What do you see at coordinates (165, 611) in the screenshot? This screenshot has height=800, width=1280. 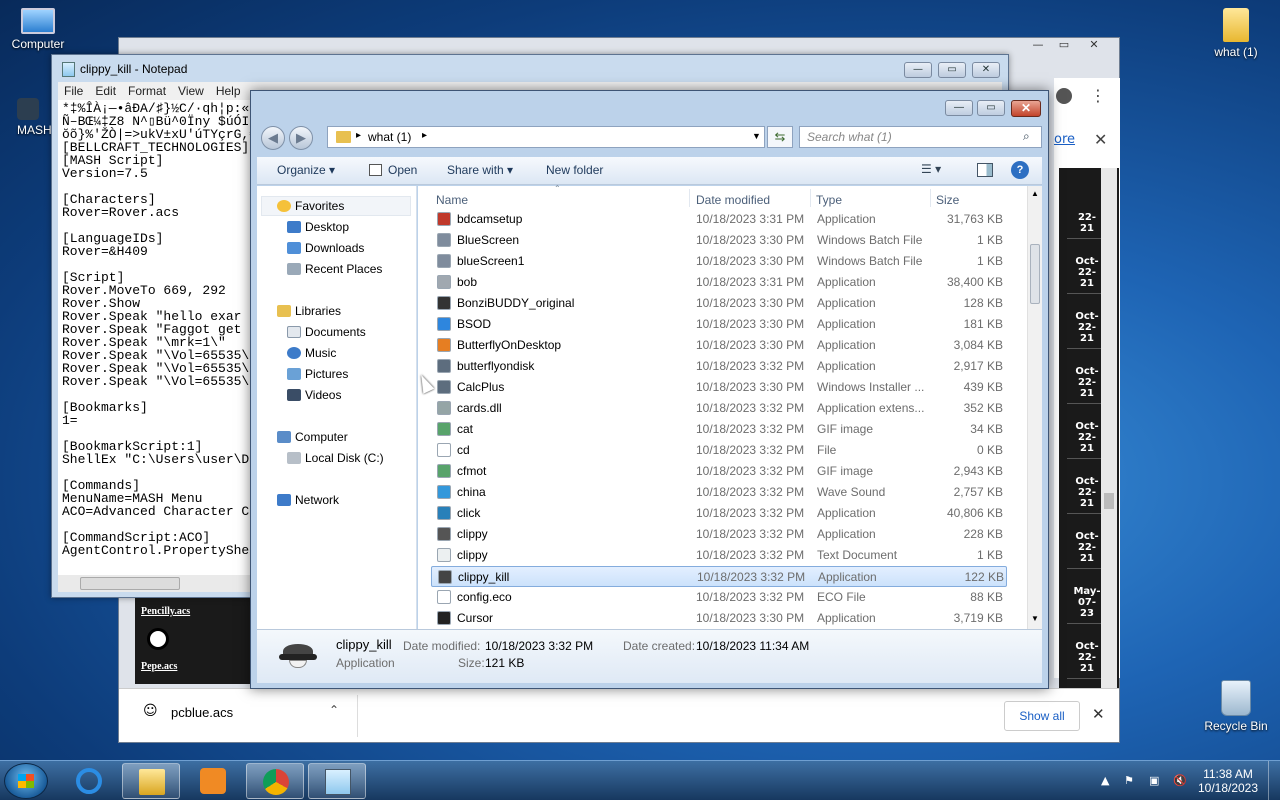 I see `acs-link: Pencilly.acs` at bounding box center [165, 611].